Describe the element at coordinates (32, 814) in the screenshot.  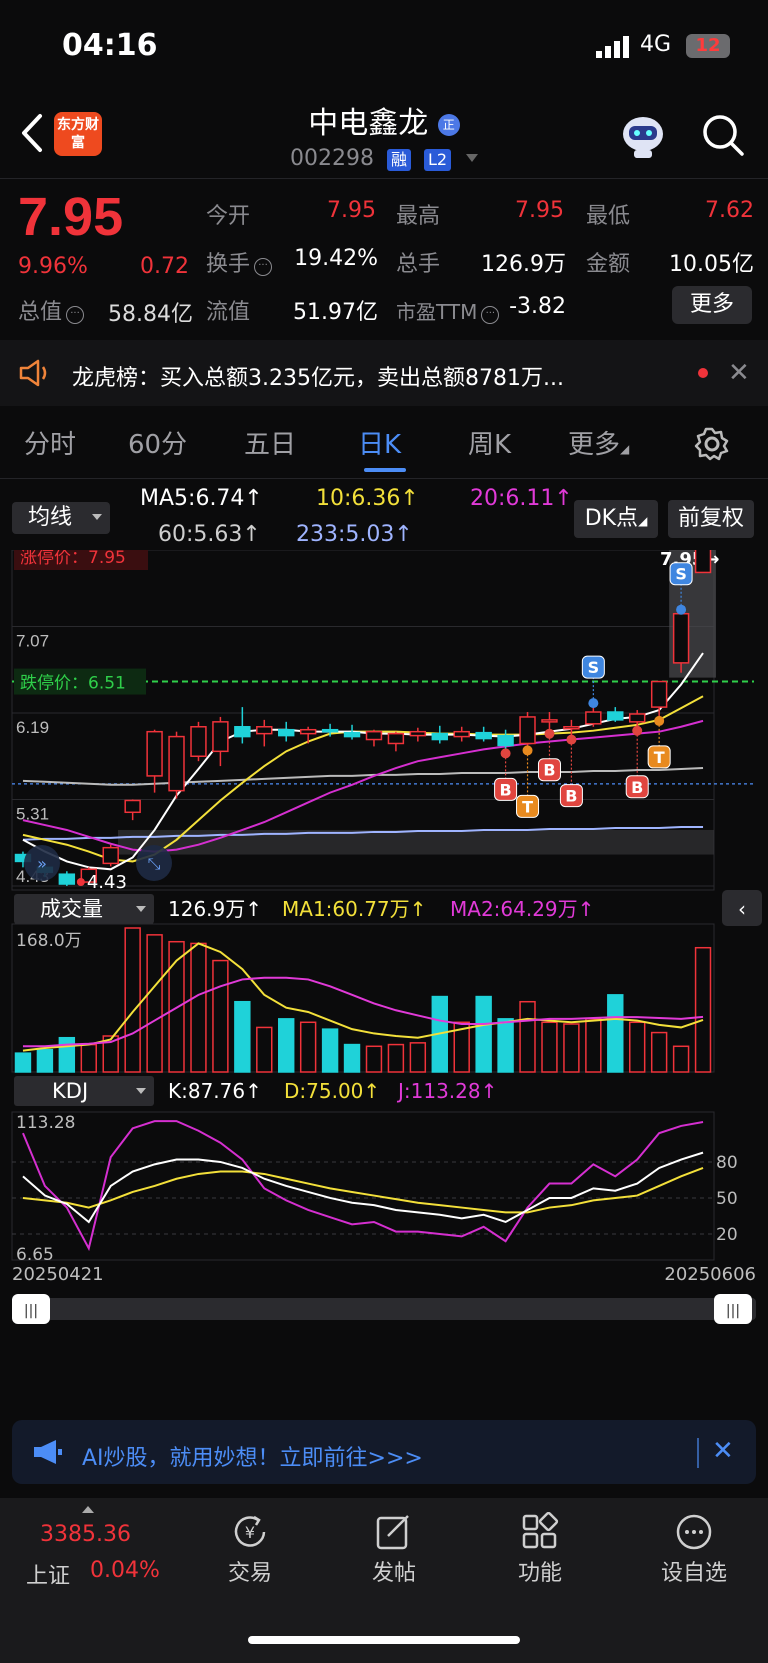
I see `y-tick-label: 5.31` at that location.